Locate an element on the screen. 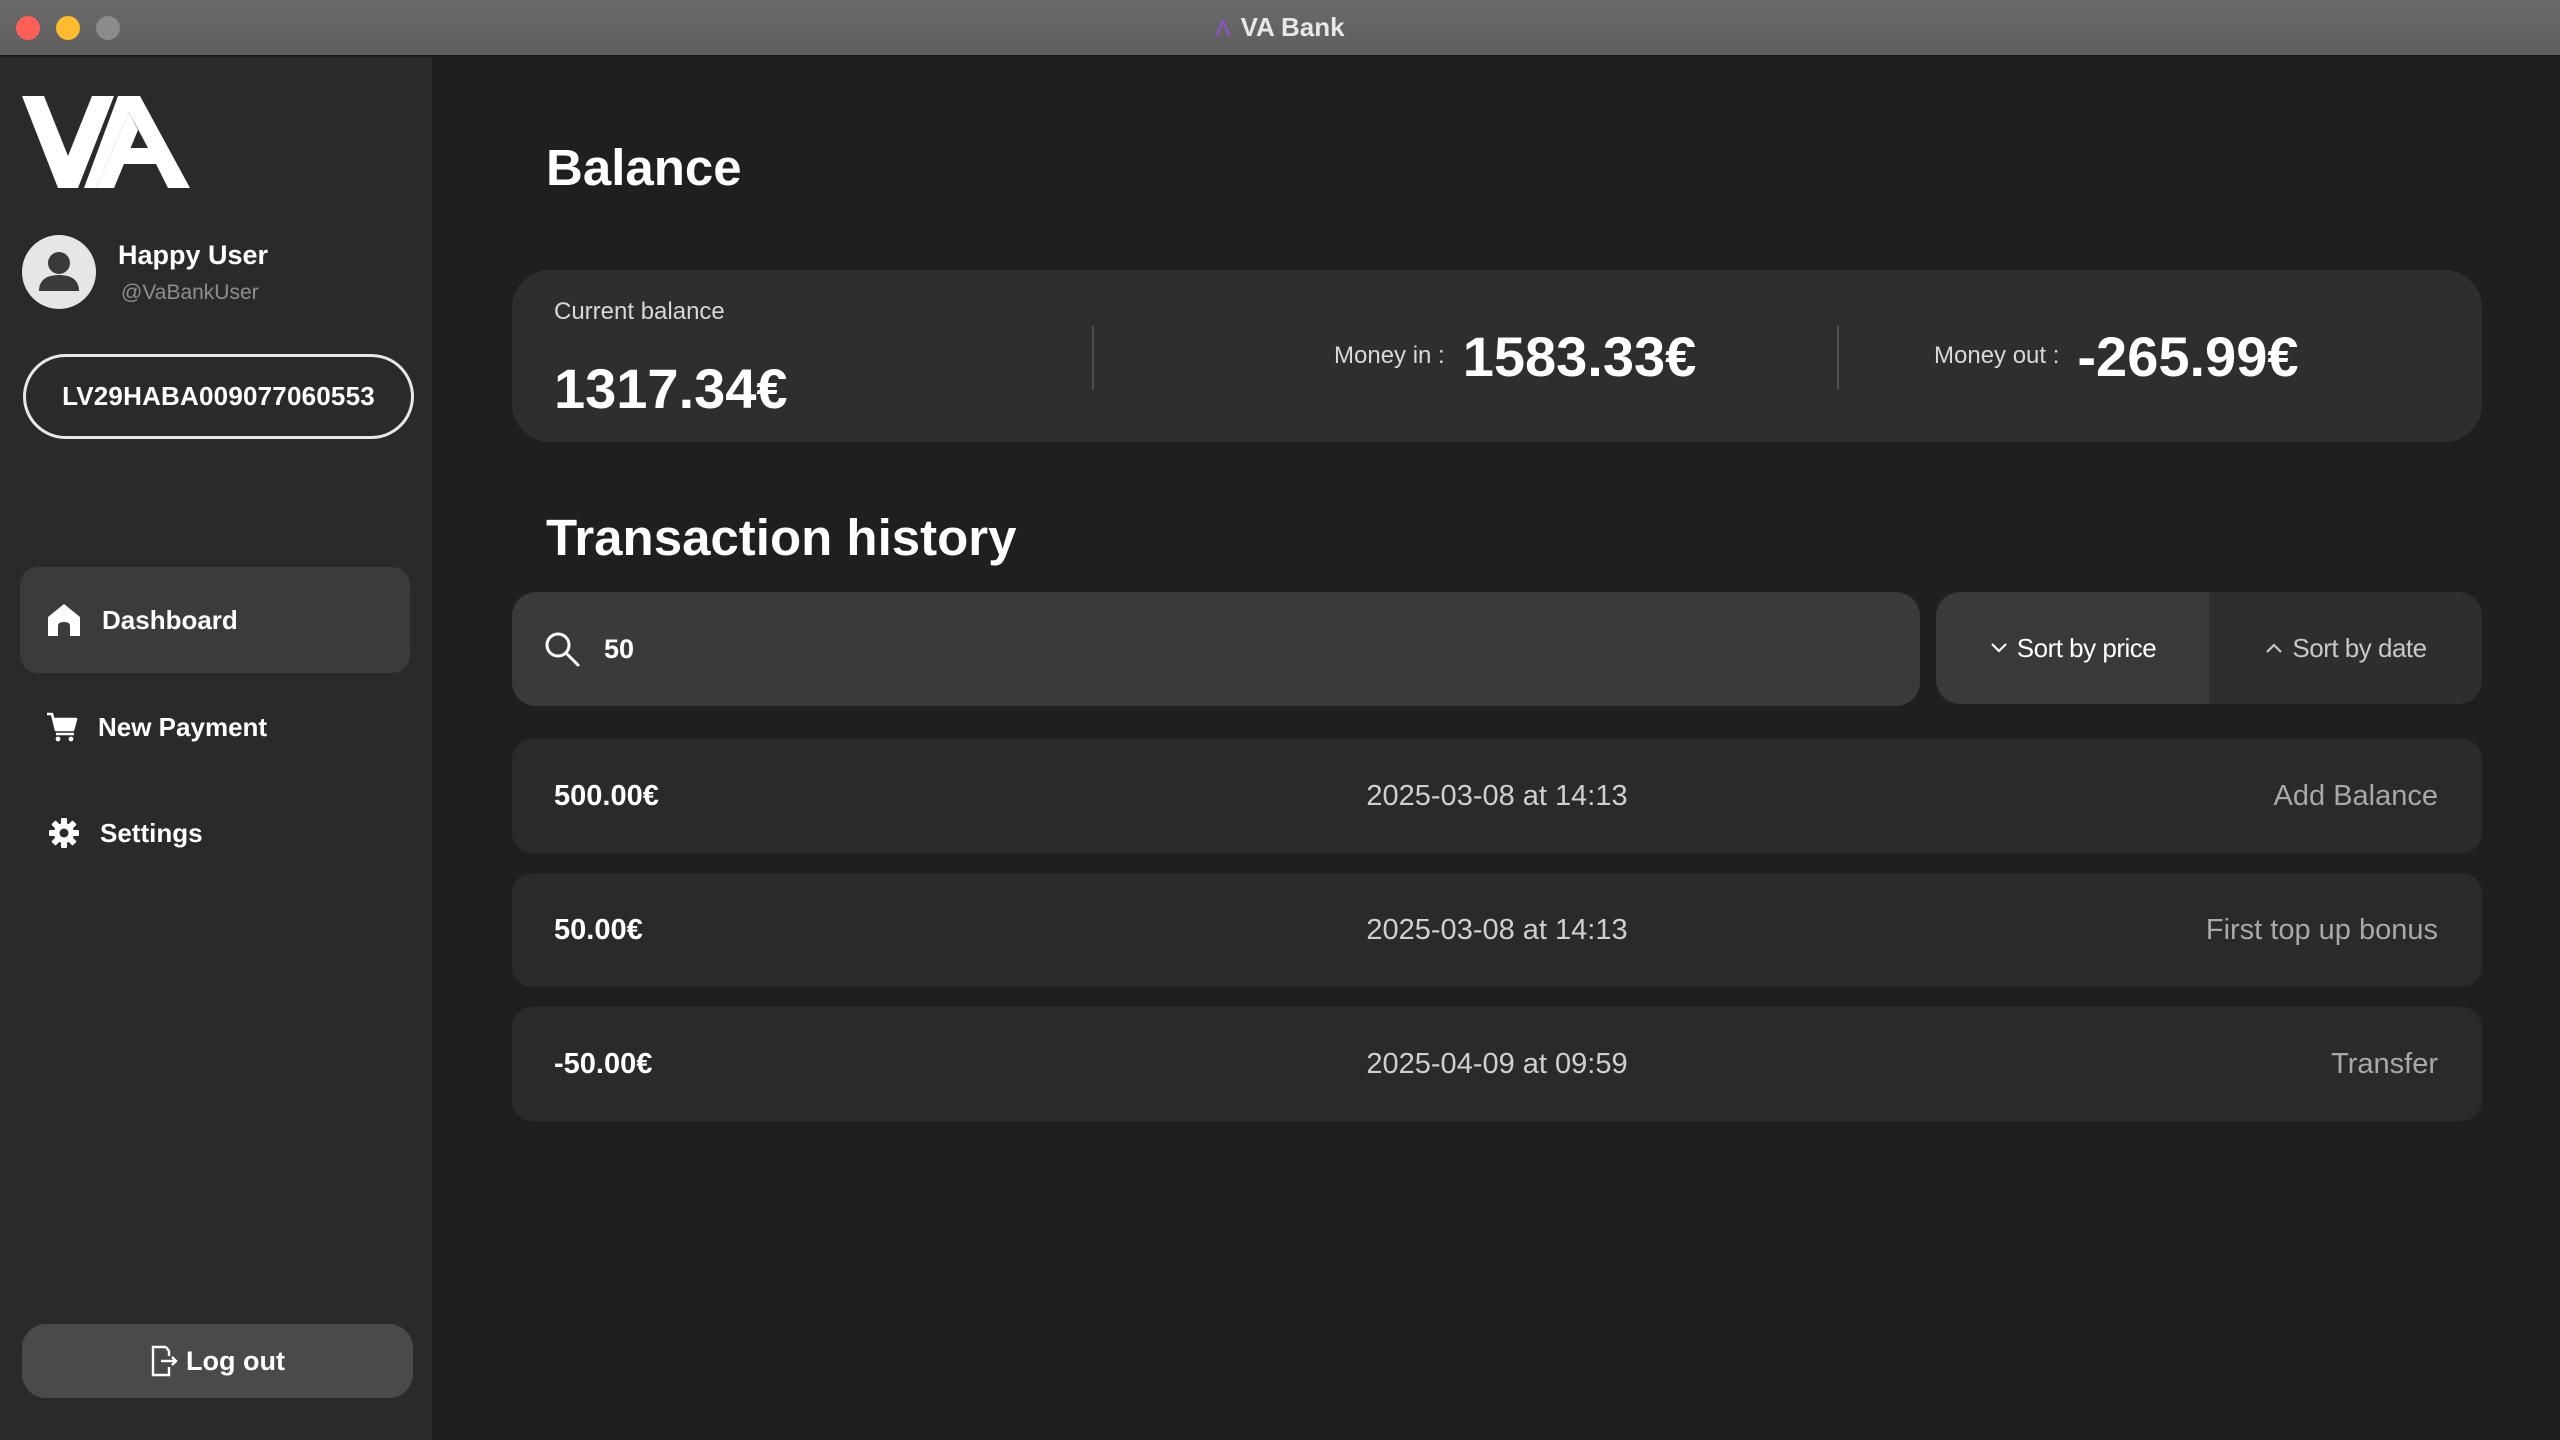 The width and height of the screenshot is (2560, 1440). transaction-history-heading: Transaction history is located at coordinates (781, 537).